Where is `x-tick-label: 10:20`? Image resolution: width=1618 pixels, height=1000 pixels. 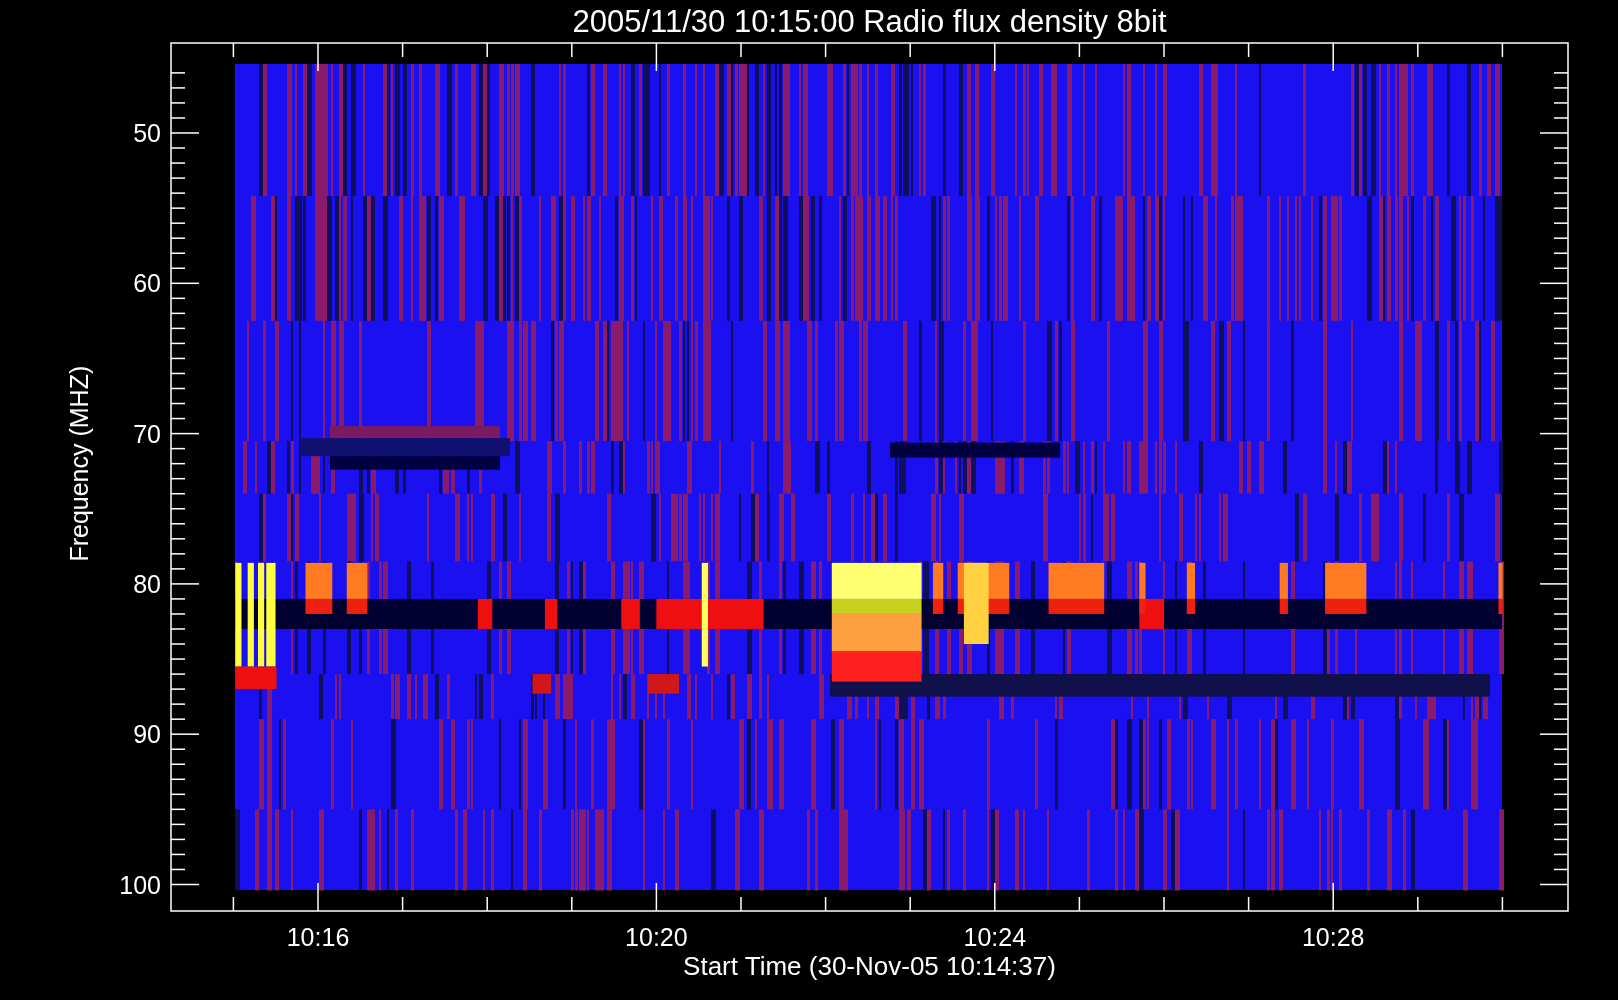
x-tick-label: 10:20 is located at coordinates (656, 937).